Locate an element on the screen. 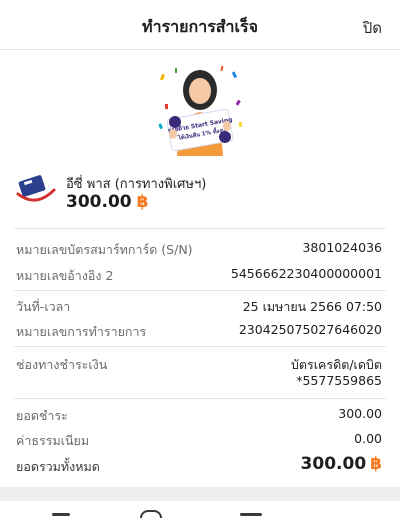  detail-value: บัตรเครดิต/เดบิต is located at coordinates (336, 364).